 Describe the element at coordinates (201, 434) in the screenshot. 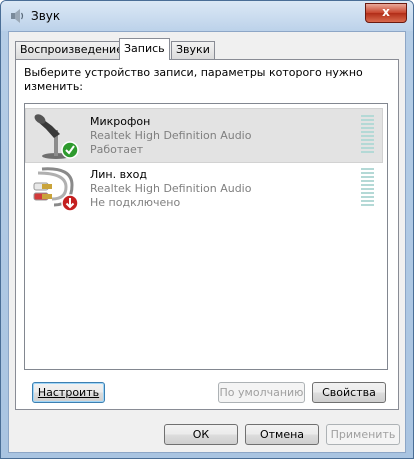

I see `ok-button: ОК` at that location.